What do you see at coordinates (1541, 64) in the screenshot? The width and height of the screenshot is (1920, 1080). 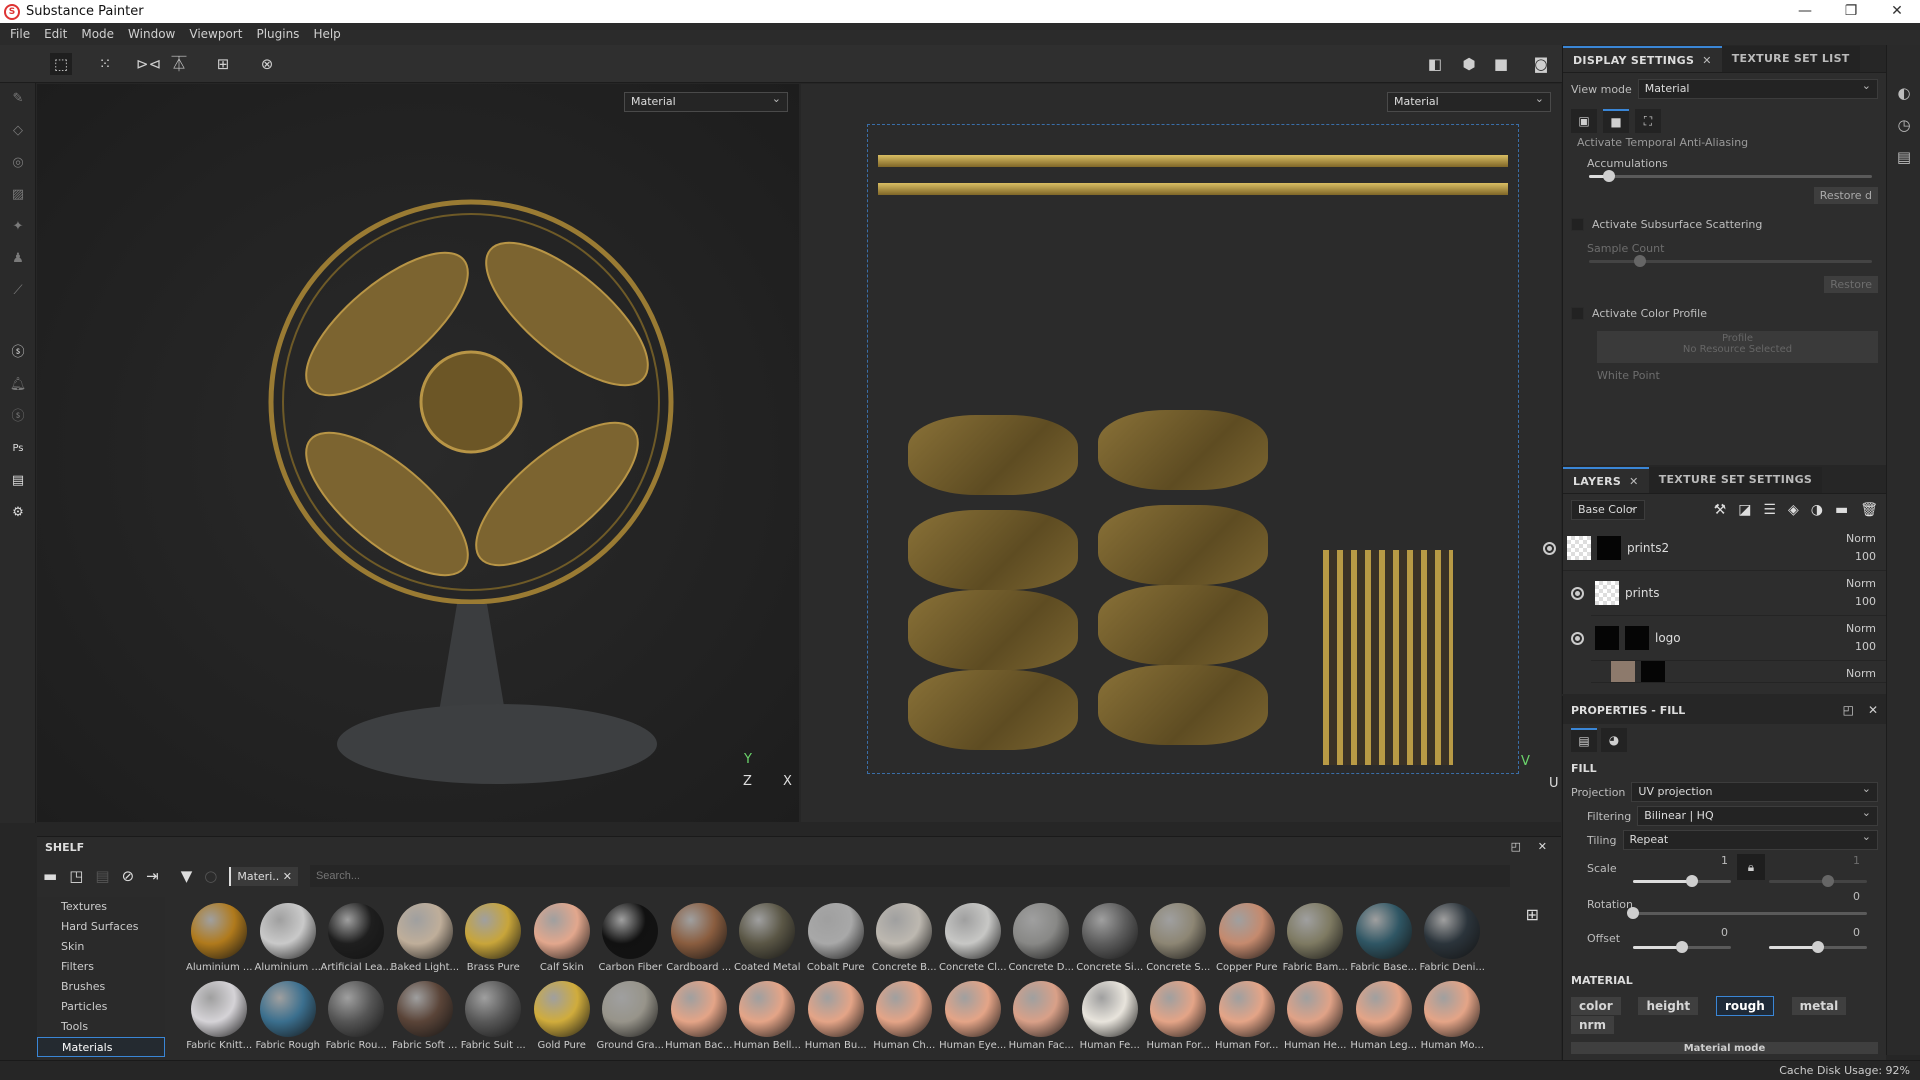 I see `screenshot-icon: ◙` at bounding box center [1541, 64].